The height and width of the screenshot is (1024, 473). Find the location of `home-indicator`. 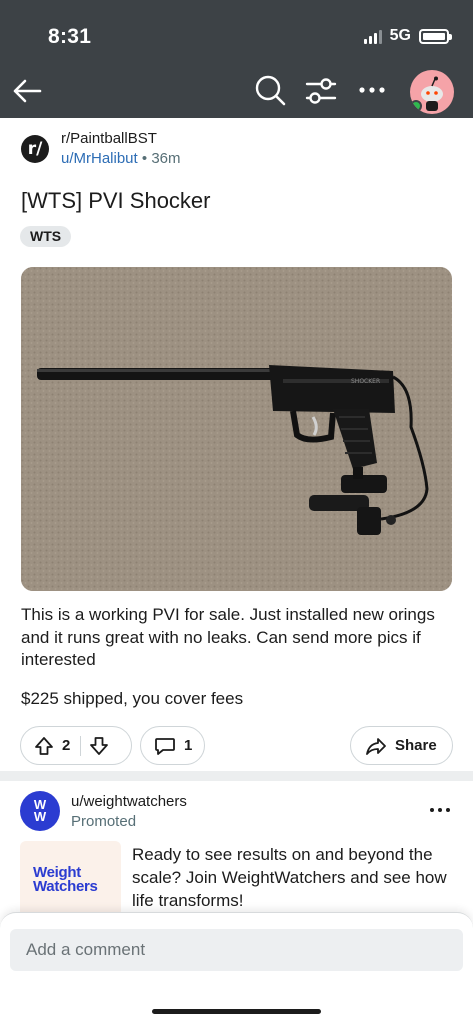

home-indicator is located at coordinates (236, 1011).